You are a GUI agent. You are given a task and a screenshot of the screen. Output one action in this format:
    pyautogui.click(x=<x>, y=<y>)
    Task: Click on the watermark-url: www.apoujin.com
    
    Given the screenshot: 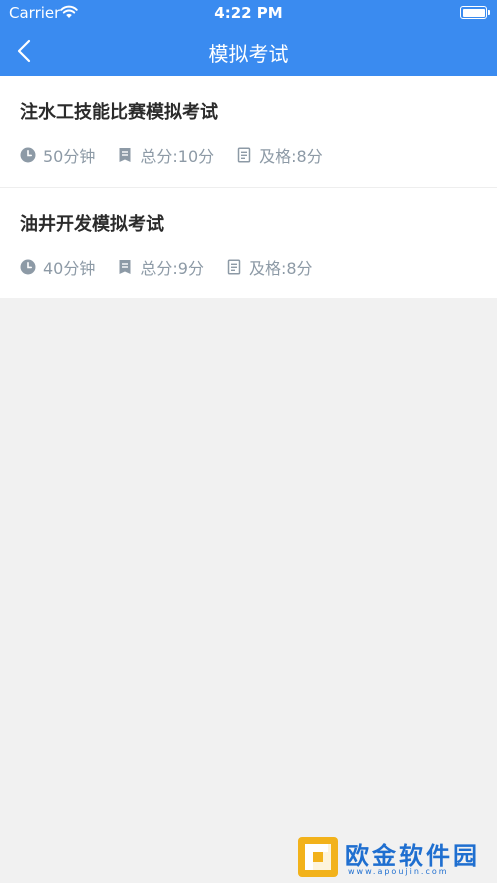 What is the action you would take?
    pyautogui.click(x=398, y=871)
    